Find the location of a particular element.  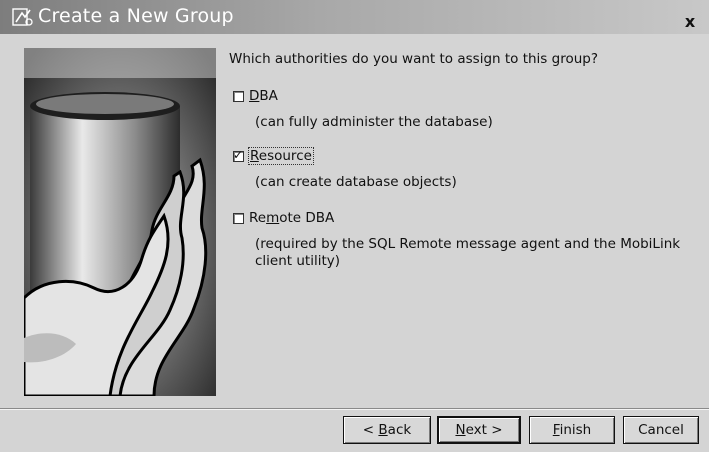

dba-checkbox-box is located at coordinates (238, 96).